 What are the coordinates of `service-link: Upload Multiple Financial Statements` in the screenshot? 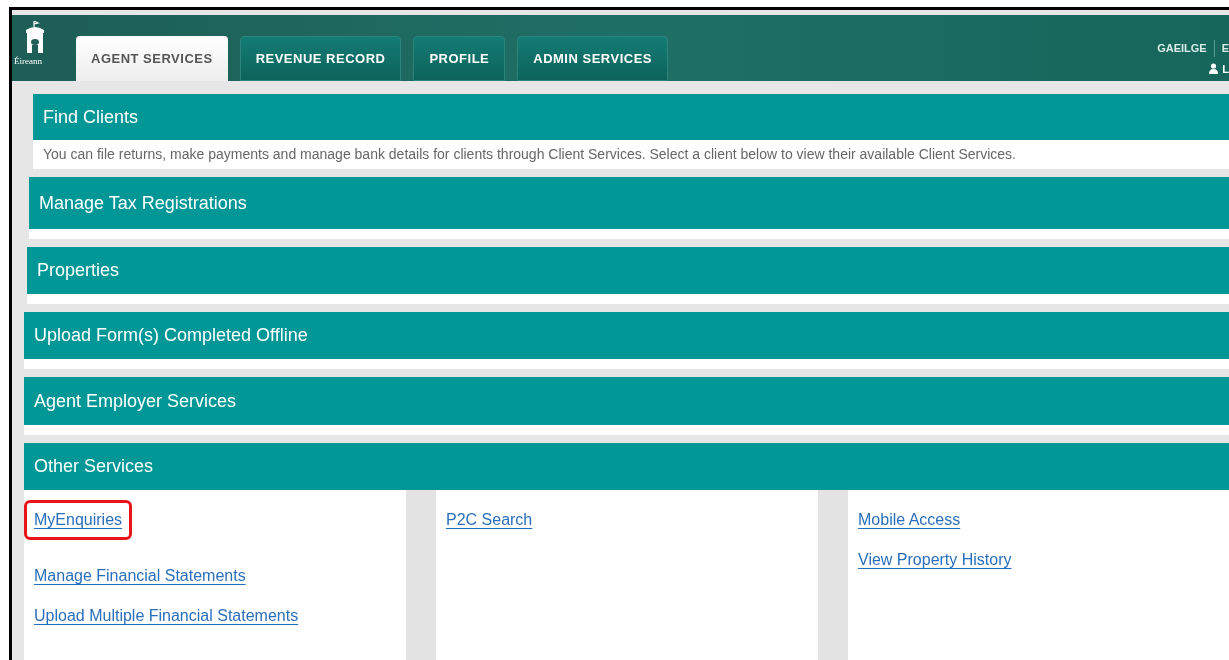 It's located at (166, 616).